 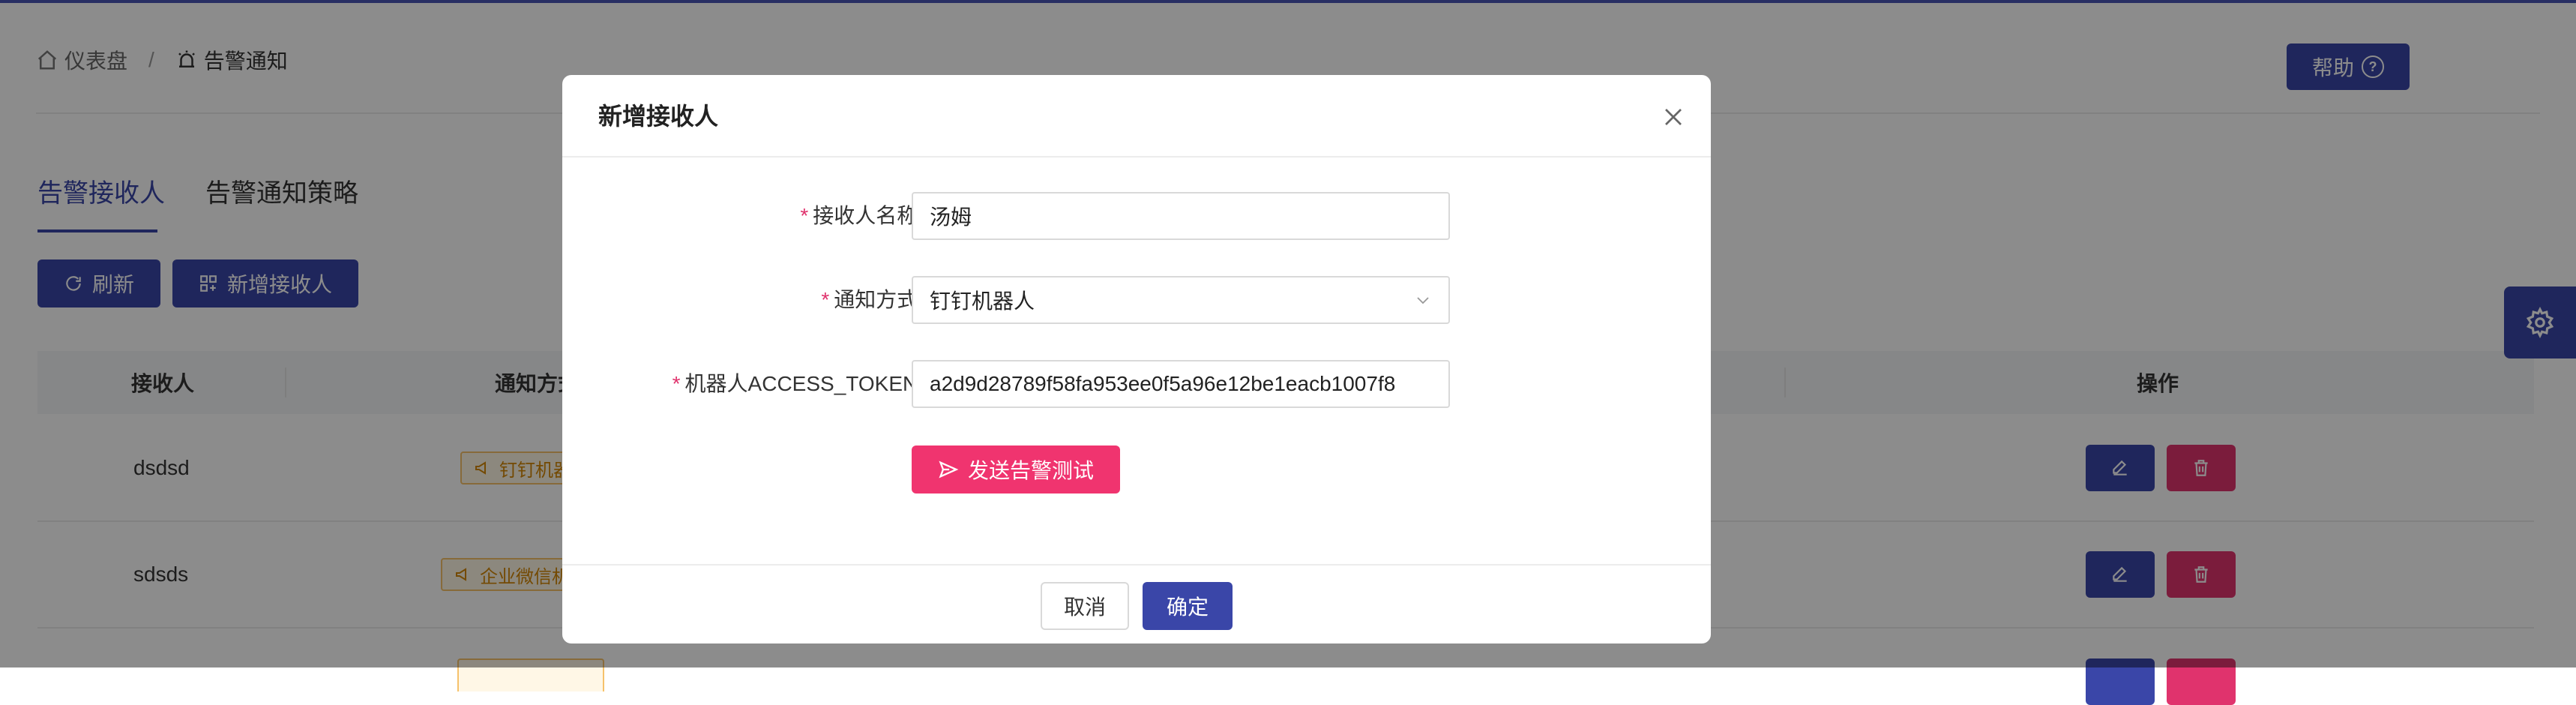 I want to click on receiver-name-value: 汤姆, so click(x=951, y=217).